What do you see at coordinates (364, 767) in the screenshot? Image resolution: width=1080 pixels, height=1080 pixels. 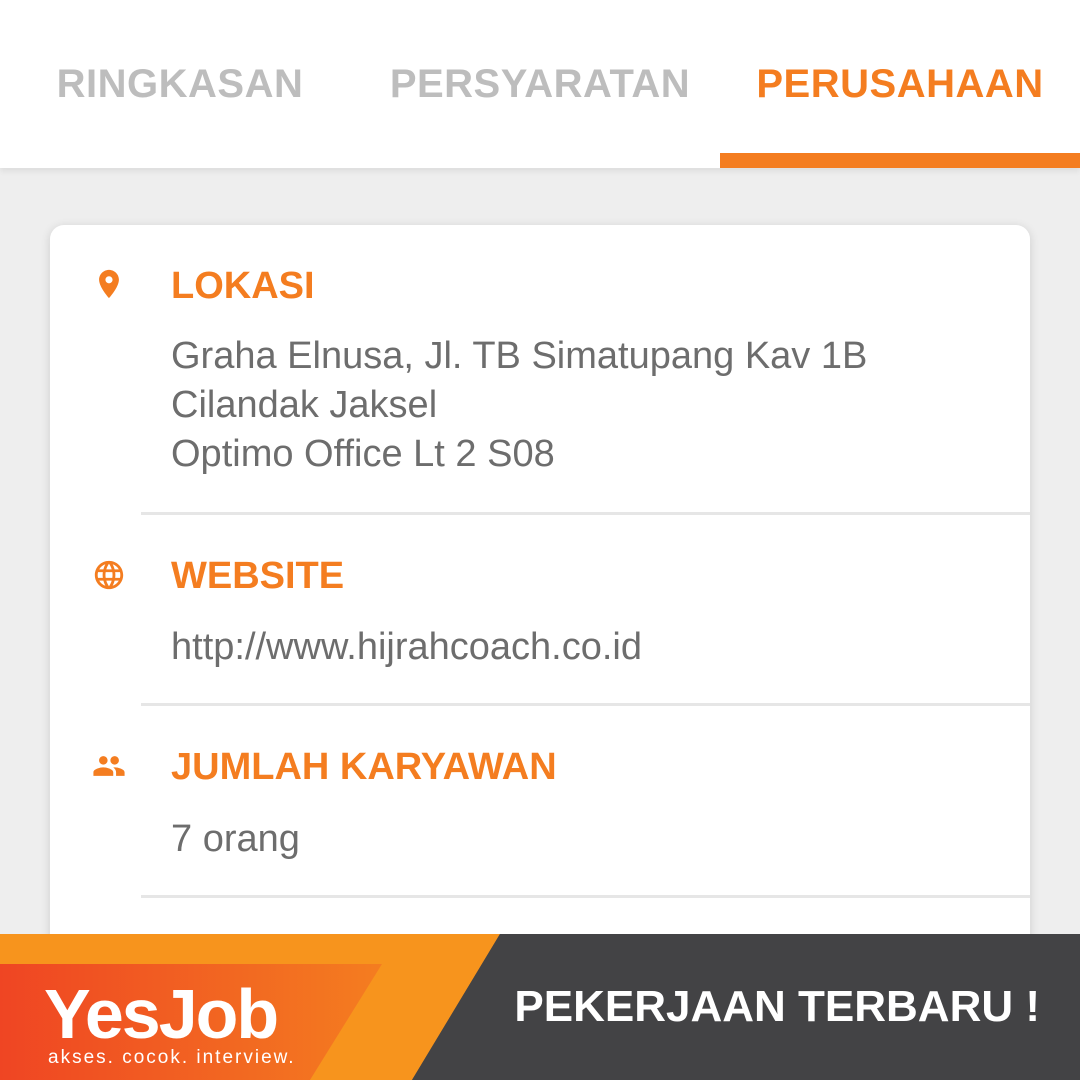 I see `employee-count-heading: JUMLAH KARYAWAN` at bounding box center [364, 767].